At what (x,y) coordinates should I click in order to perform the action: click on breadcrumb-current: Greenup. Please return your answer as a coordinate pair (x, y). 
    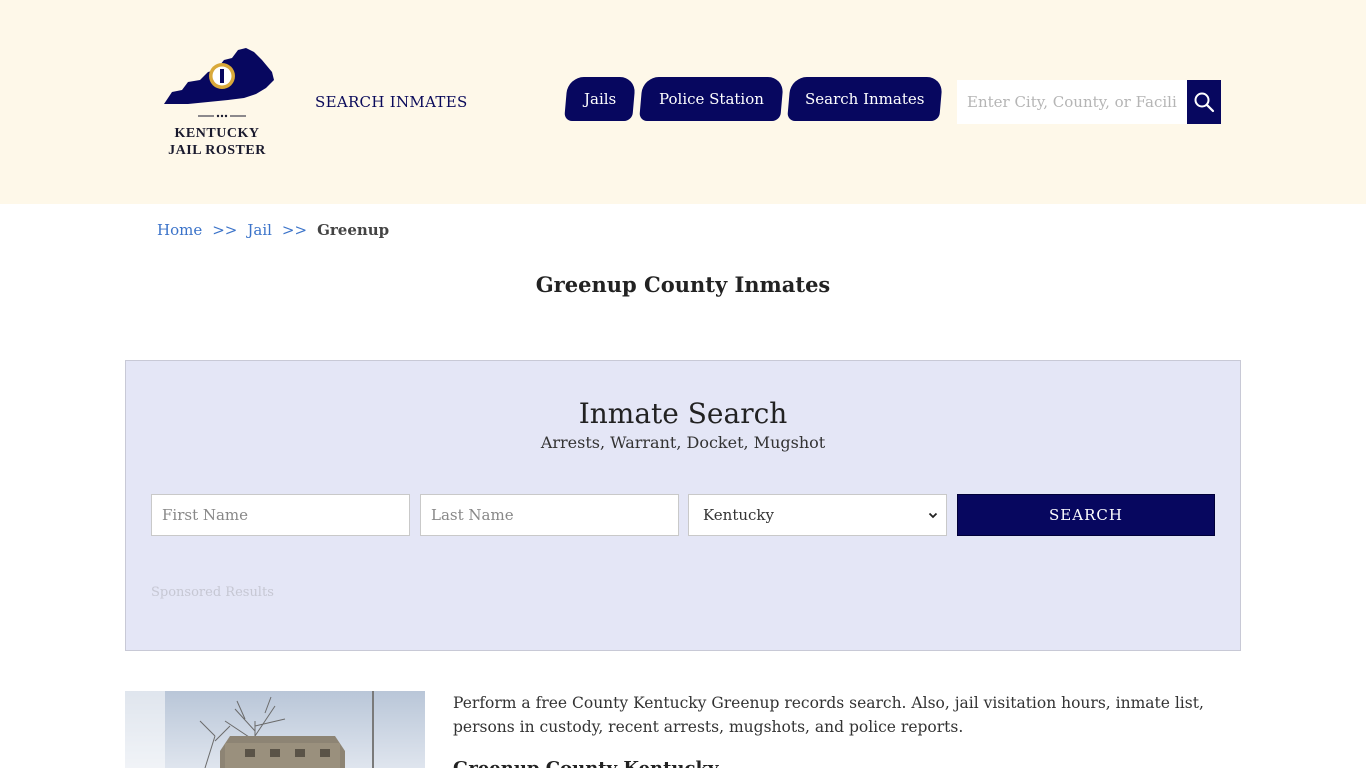
    Looking at the image, I should click on (353, 230).